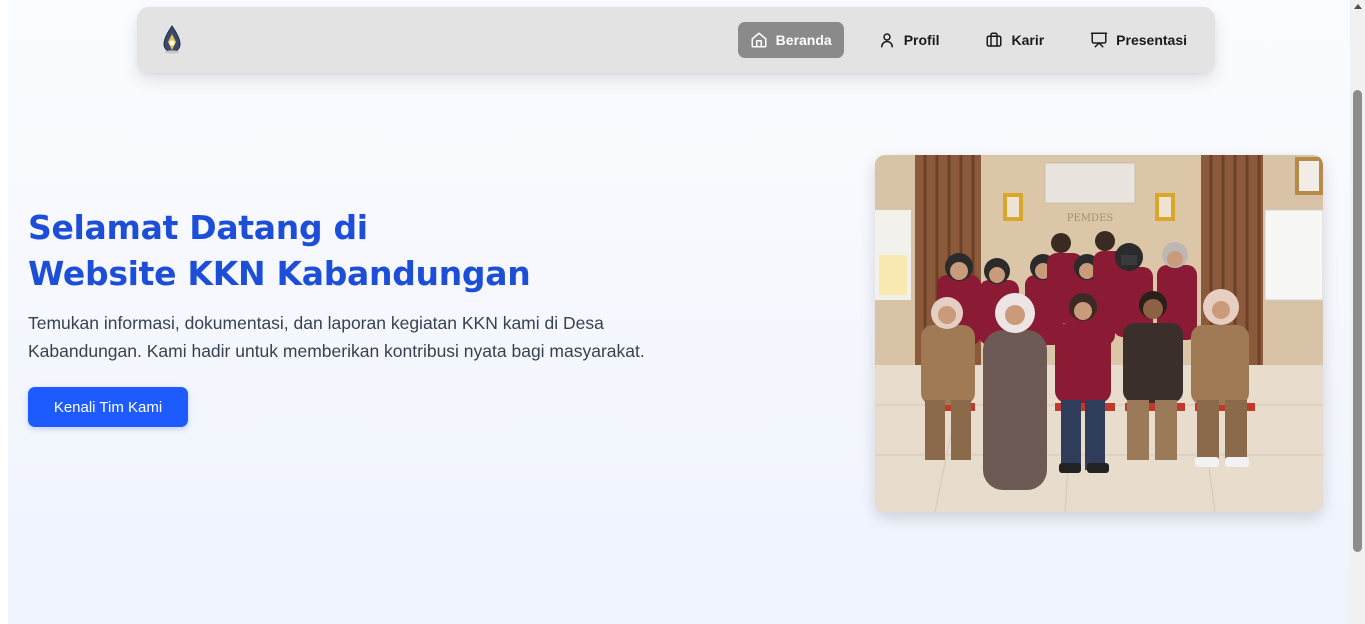  I want to click on nav-item-label: Profil, so click(921, 40).